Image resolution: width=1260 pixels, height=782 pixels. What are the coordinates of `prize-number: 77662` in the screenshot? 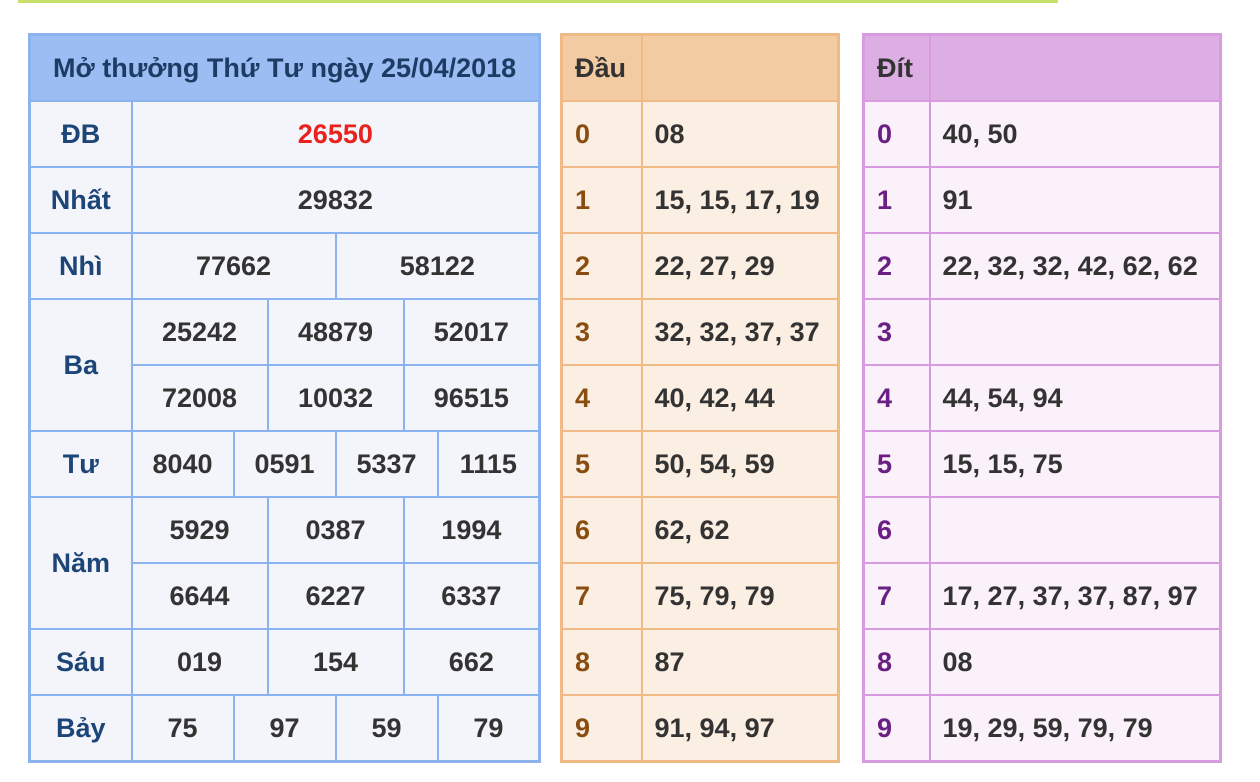 It's located at (233, 266).